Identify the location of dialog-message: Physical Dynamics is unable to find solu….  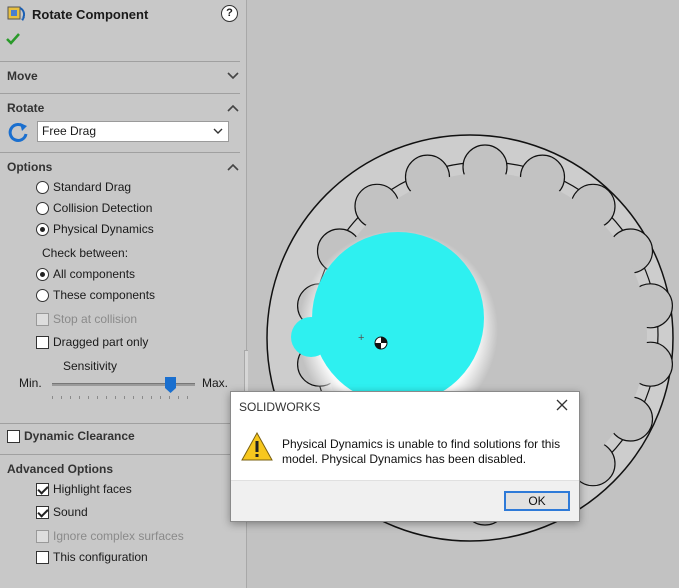
(421, 451).